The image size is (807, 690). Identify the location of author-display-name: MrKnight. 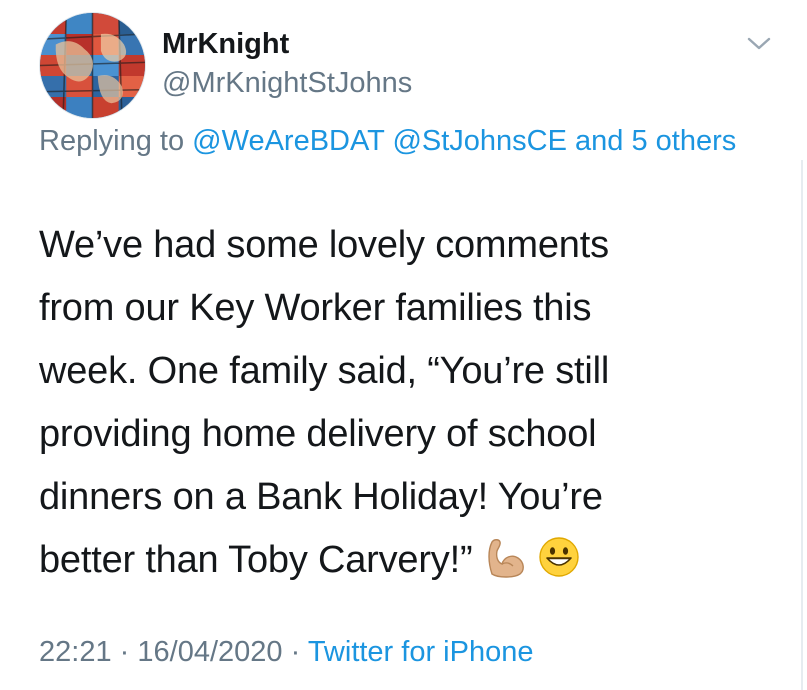
(225, 44).